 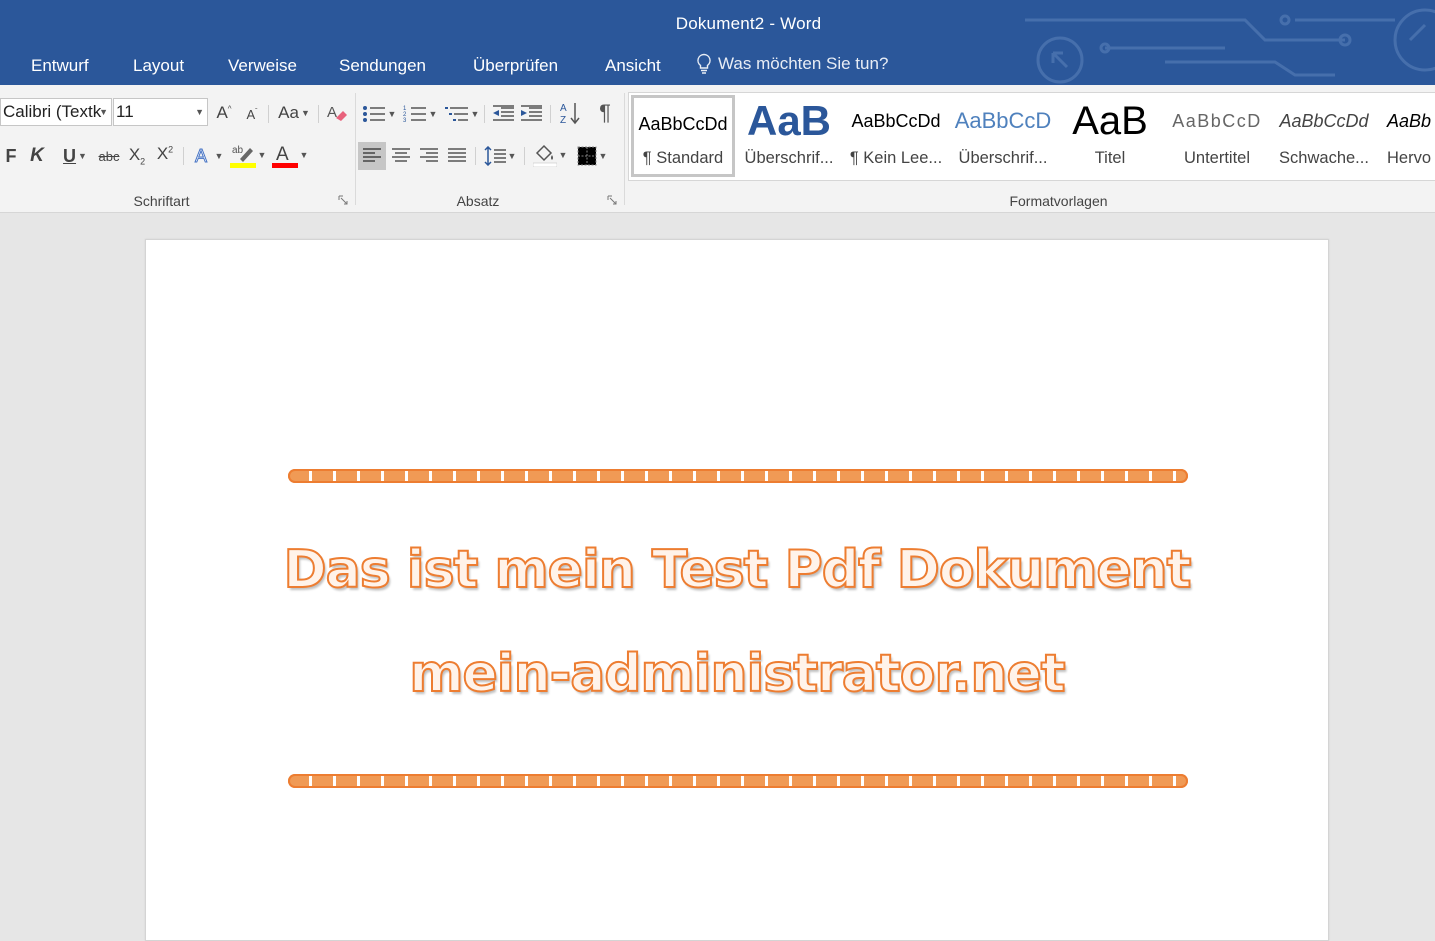 I want to click on decrease-indent-button, so click(x=503, y=114).